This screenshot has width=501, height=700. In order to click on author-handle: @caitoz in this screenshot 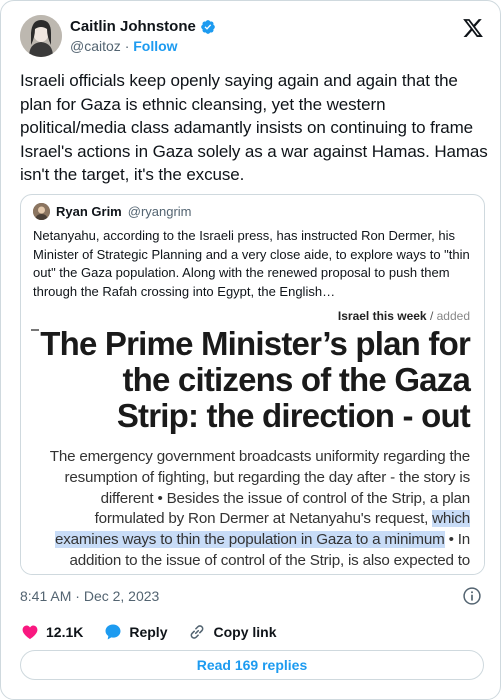, I will do `click(95, 46)`.